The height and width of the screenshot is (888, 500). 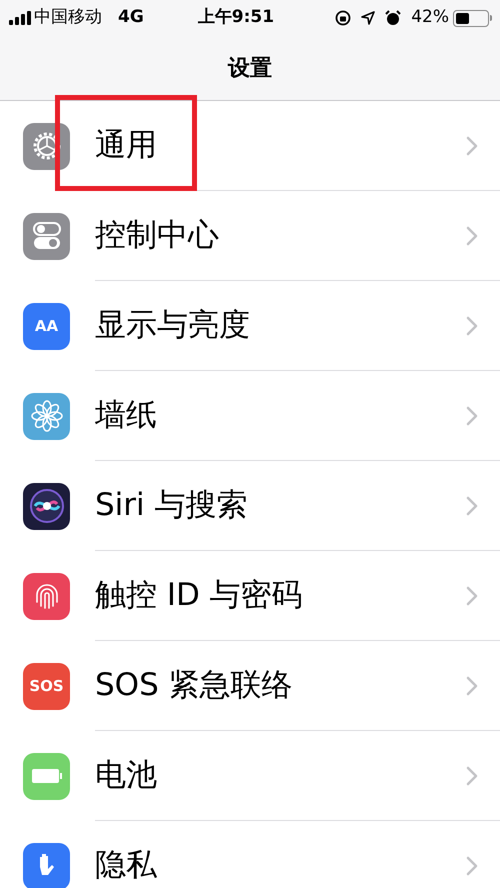 I want to click on row-label: 触控 ID 与密码, so click(x=199, y=596).